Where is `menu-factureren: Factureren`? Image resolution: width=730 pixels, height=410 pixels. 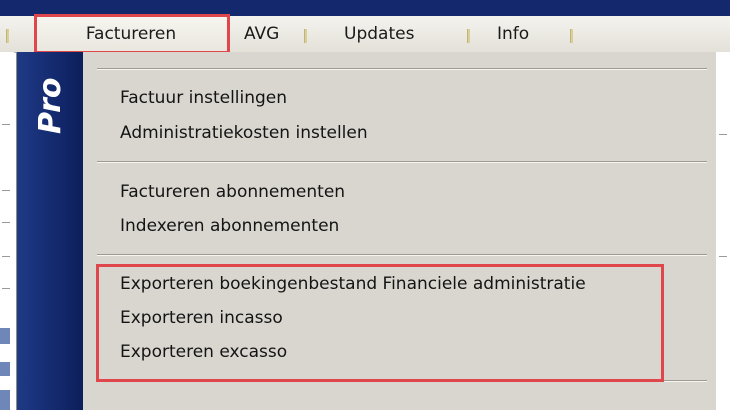
menu-factureren: Factureren is located at coordinates (131, 34).